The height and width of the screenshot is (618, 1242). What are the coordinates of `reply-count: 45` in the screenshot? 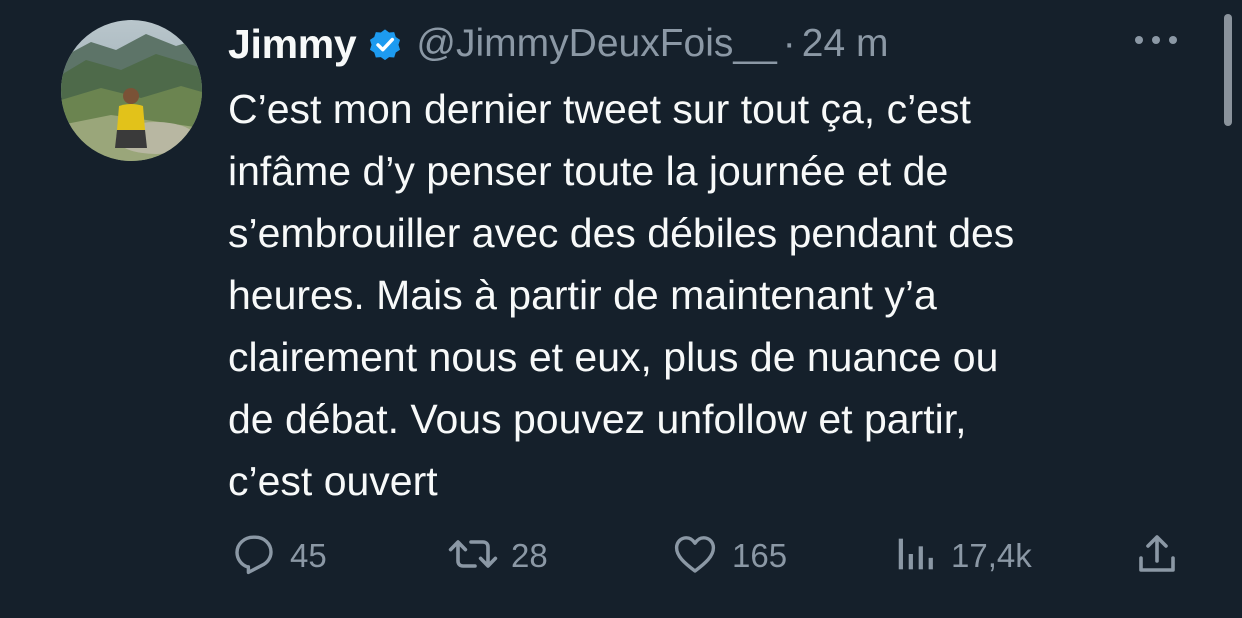 It's located at (308, 555).